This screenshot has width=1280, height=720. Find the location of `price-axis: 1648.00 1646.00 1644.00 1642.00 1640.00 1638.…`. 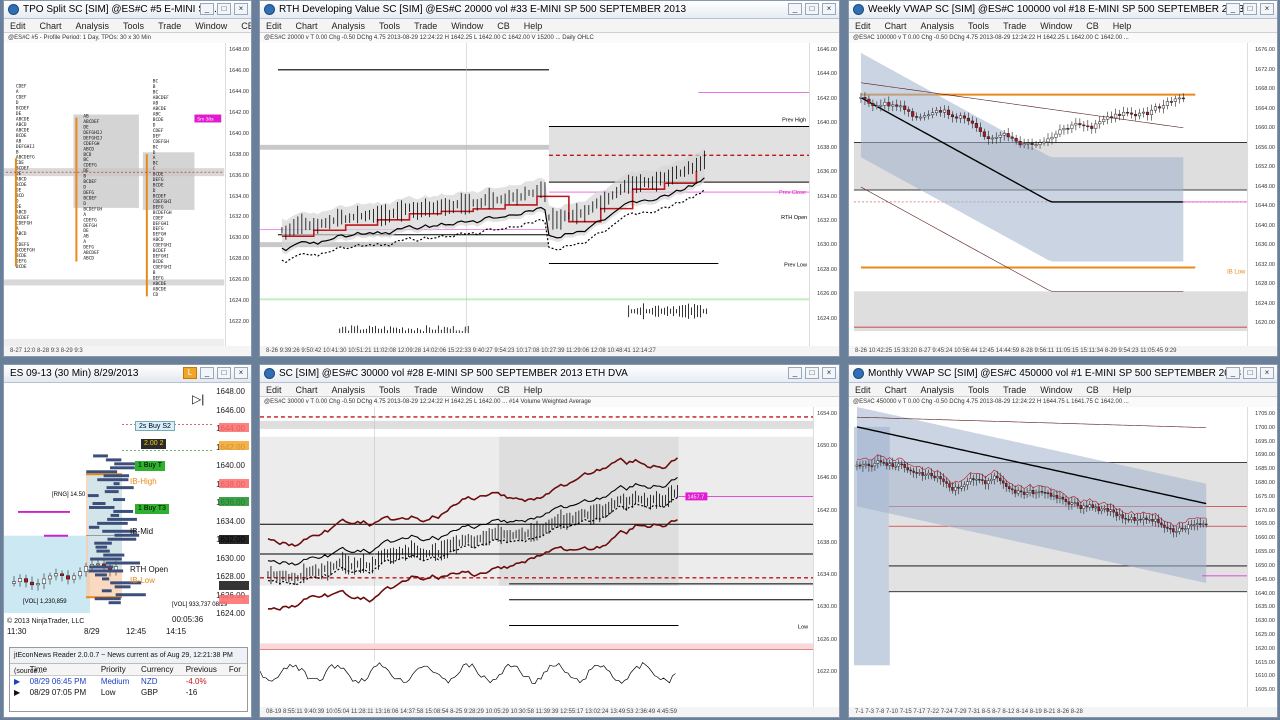

price-axis: 1648.00 1646.00 1644.00 1642.00 1640.00 1638.… is located at coordinates (238, 194).